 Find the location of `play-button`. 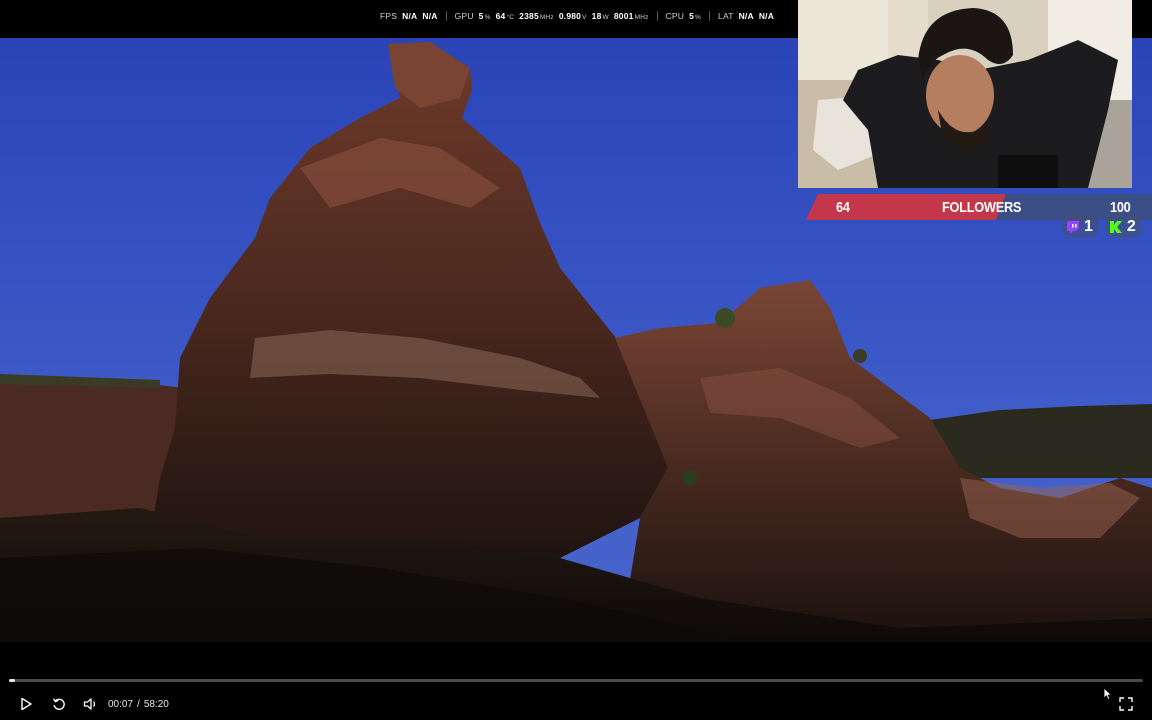

play-button is located at coordinates (26, 704).